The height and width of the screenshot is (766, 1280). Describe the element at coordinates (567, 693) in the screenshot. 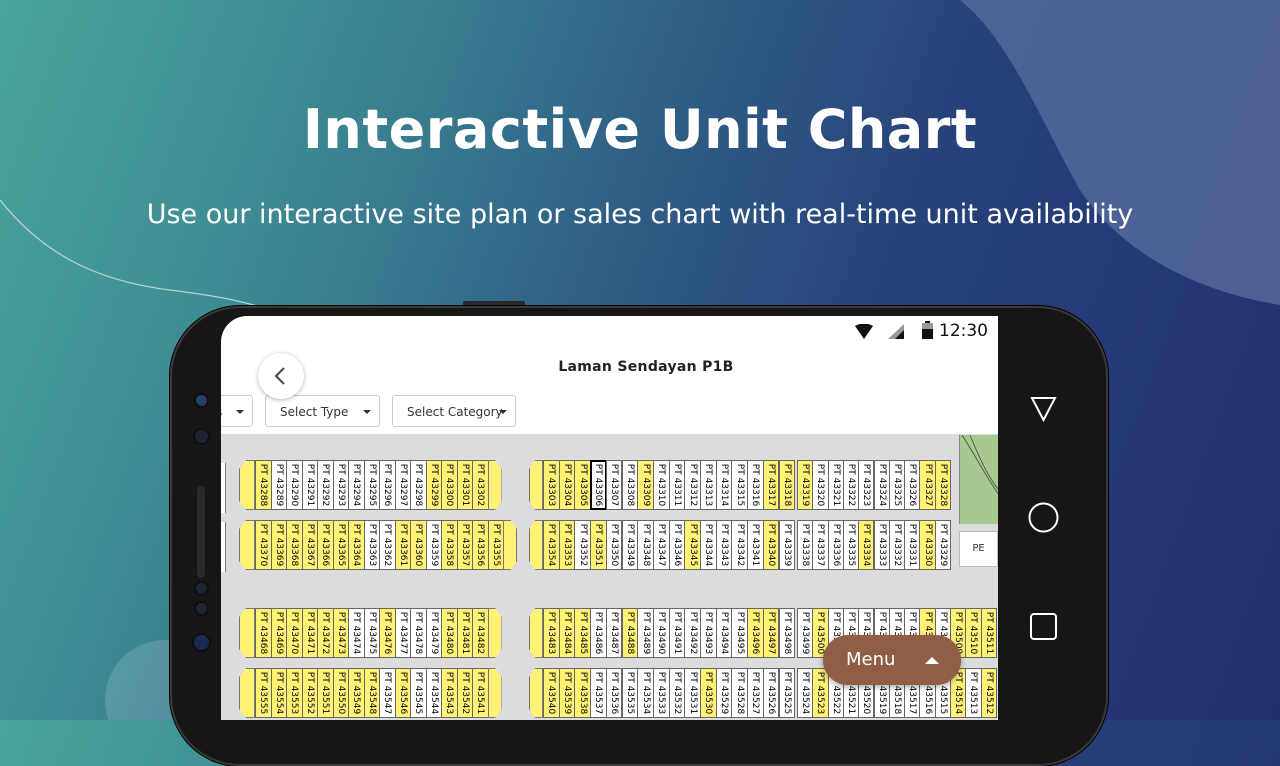

I see `unit-cell: PT 43539` at that location.